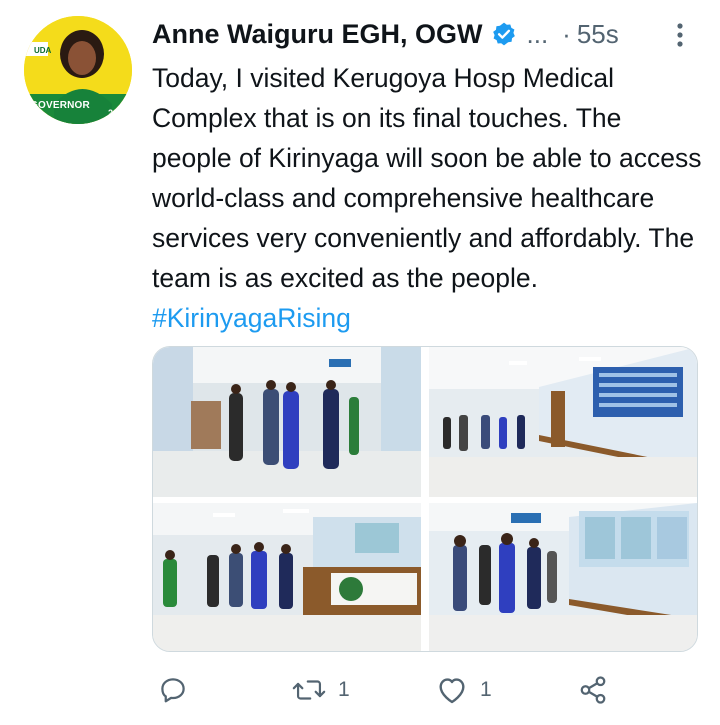 Image resolution: width=720 pixels, height=725 pixels. I want to click on hashtag-link: #KirinyagaRising, so click(251, 318).